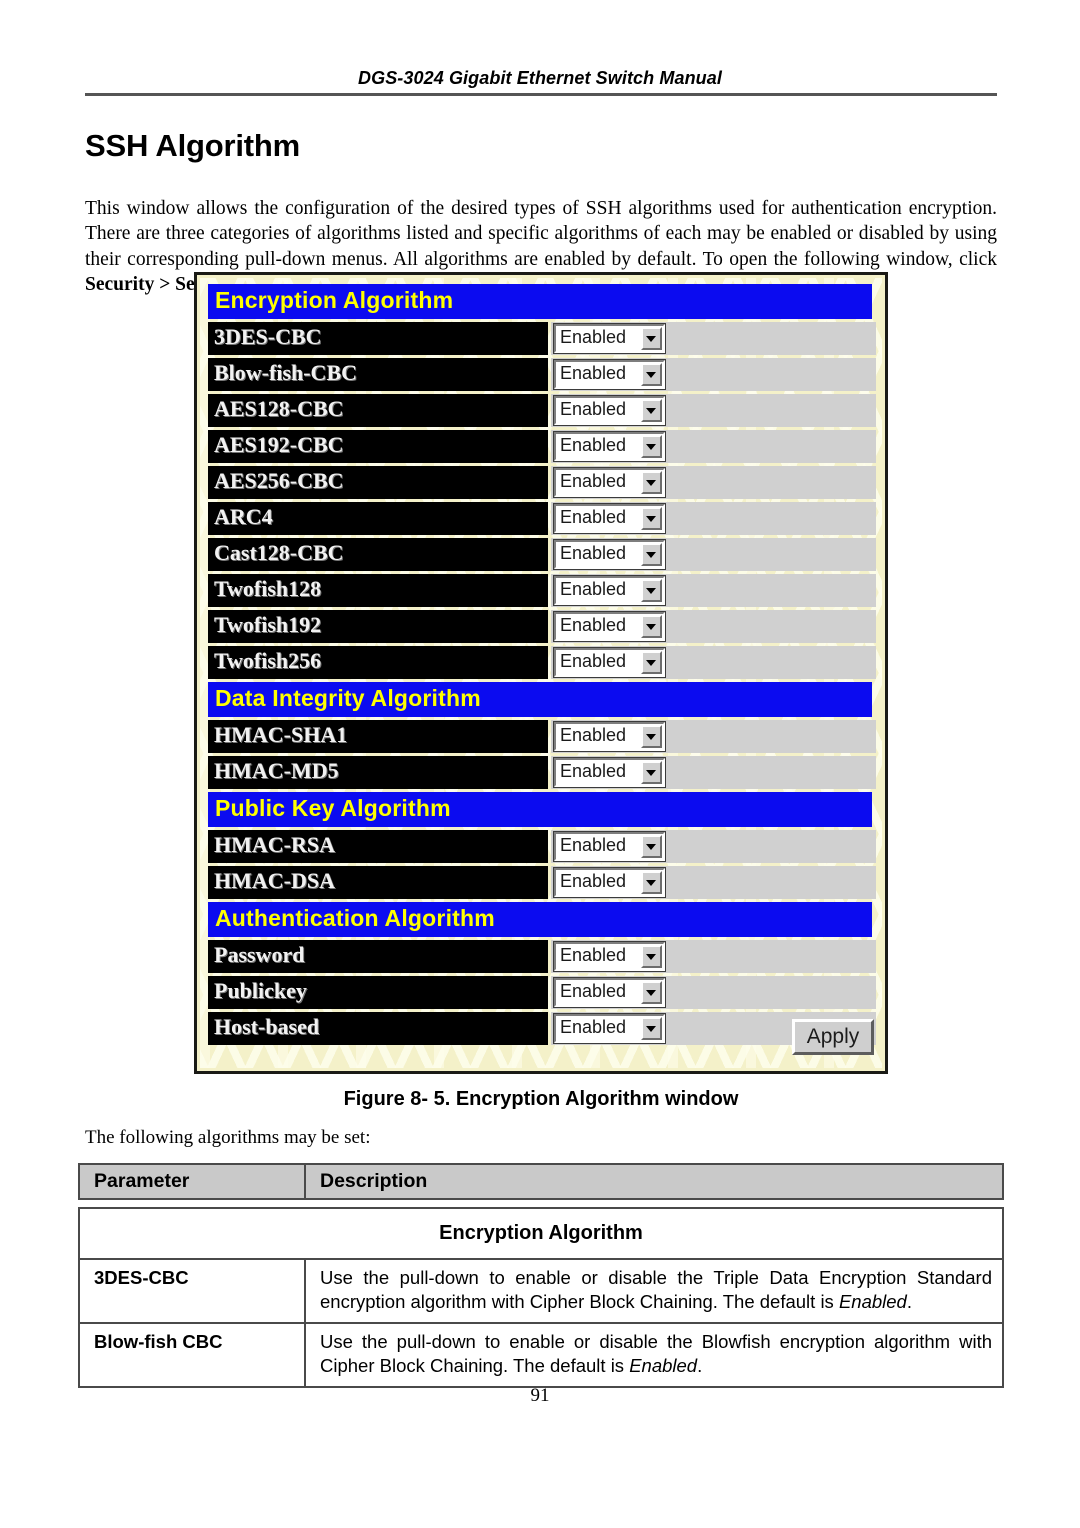 This screenshot has height=1528, width=1080. I want to click on dropdown-cast128-cbc: Enabled, so click(609, 554).